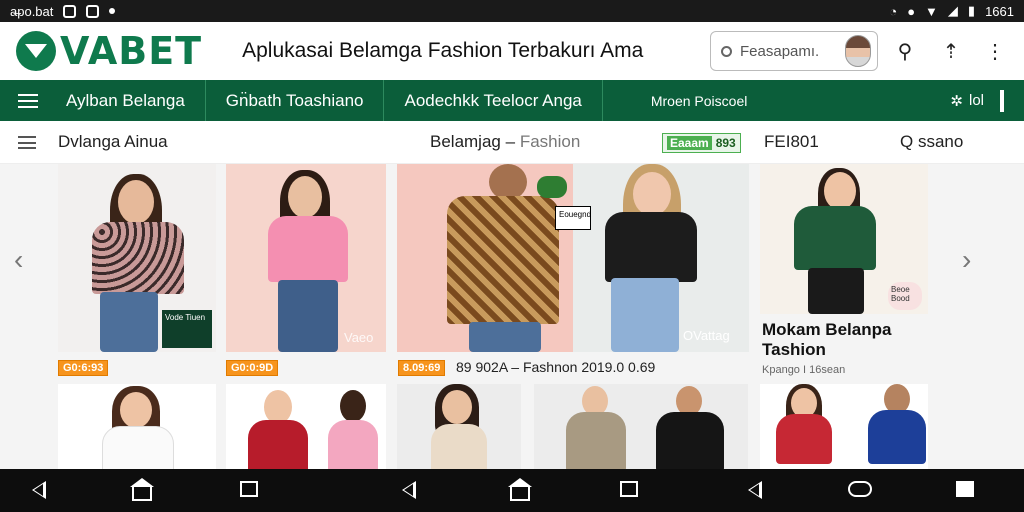 Image resolution: width=1024 pixels, height=512 pixels. What do you see at coordinates (897, 437) in the screenshot?
I see `model-blue-shirt` at bounding box center [897, 437].